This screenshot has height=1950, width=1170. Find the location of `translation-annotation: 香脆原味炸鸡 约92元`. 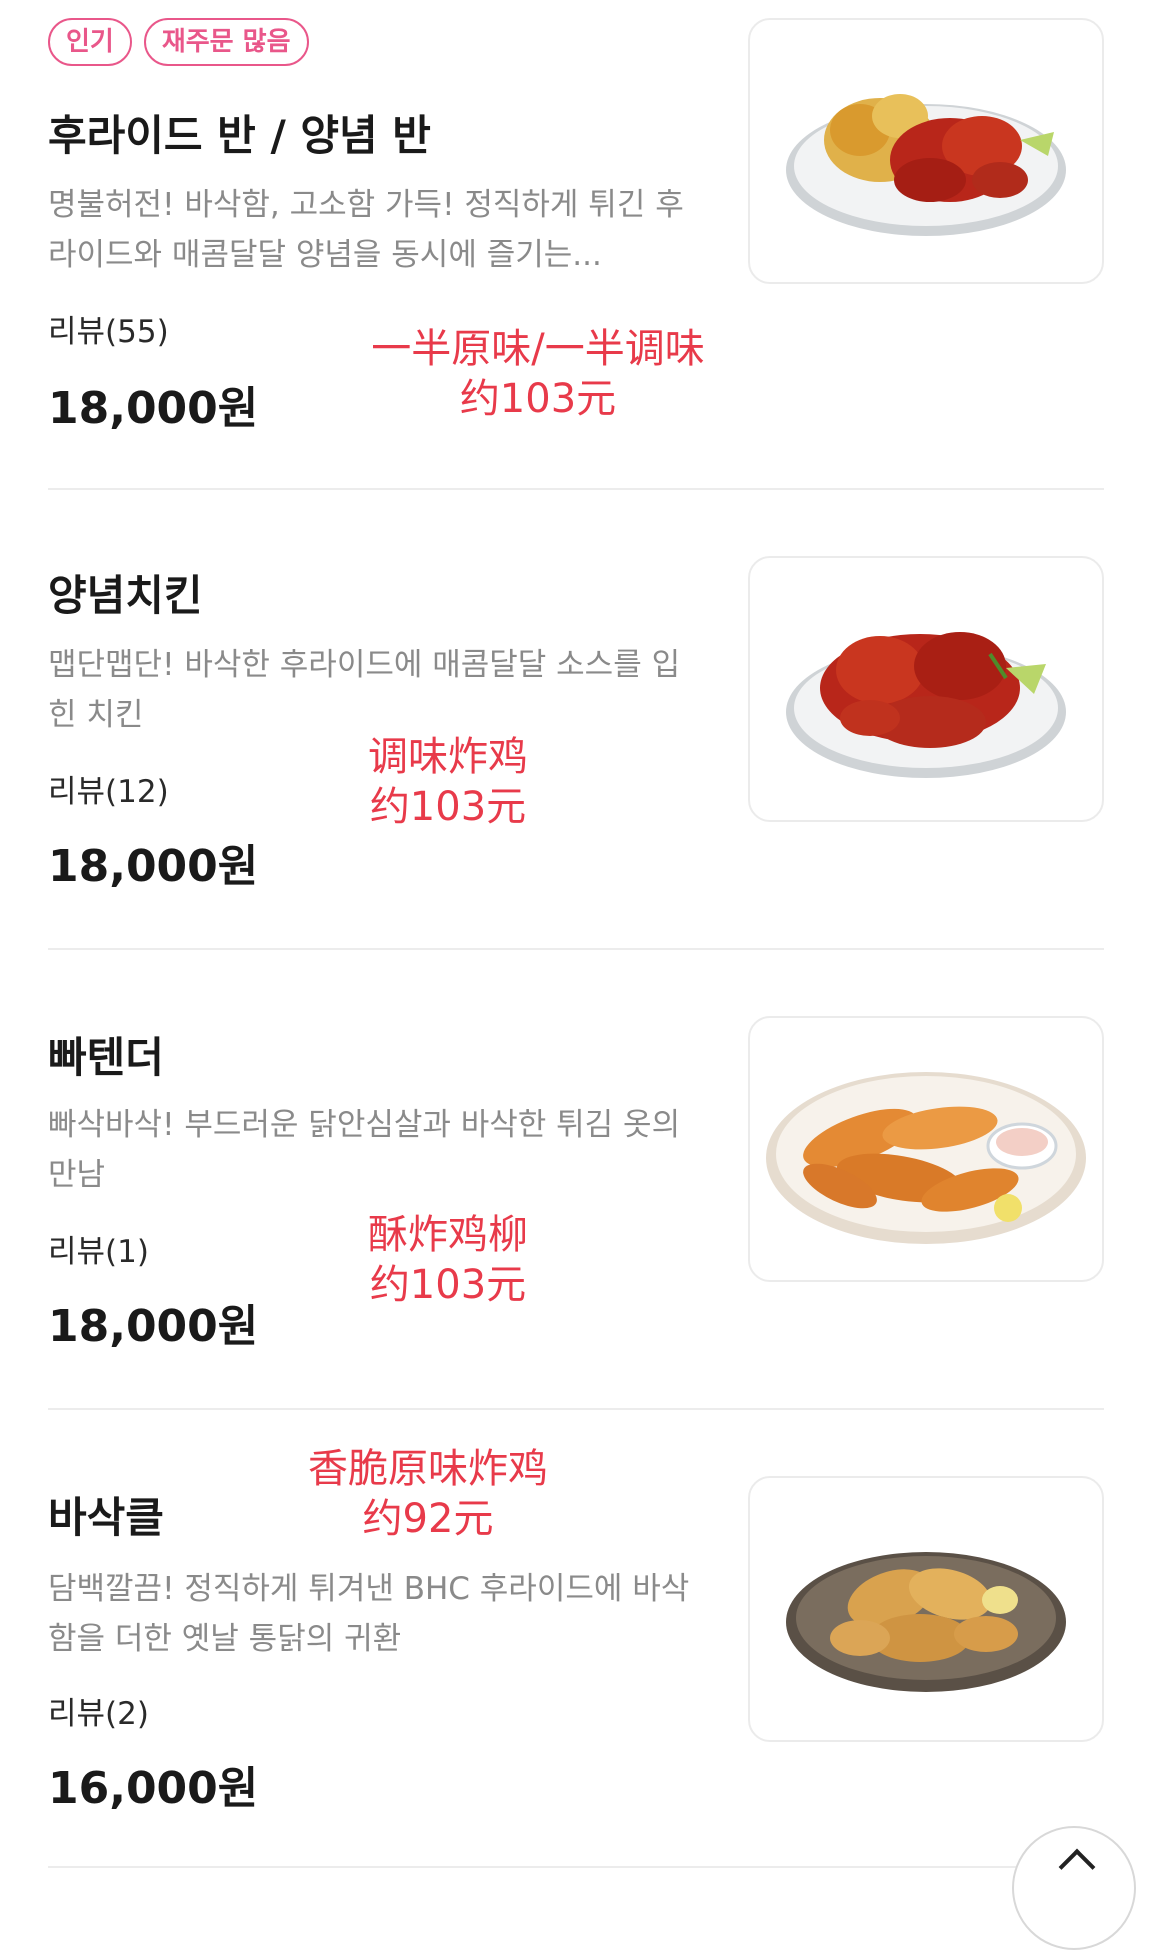

translation-annotation: 香脆原味炸鸡 约92元 is located at coordinates (428, 1494).